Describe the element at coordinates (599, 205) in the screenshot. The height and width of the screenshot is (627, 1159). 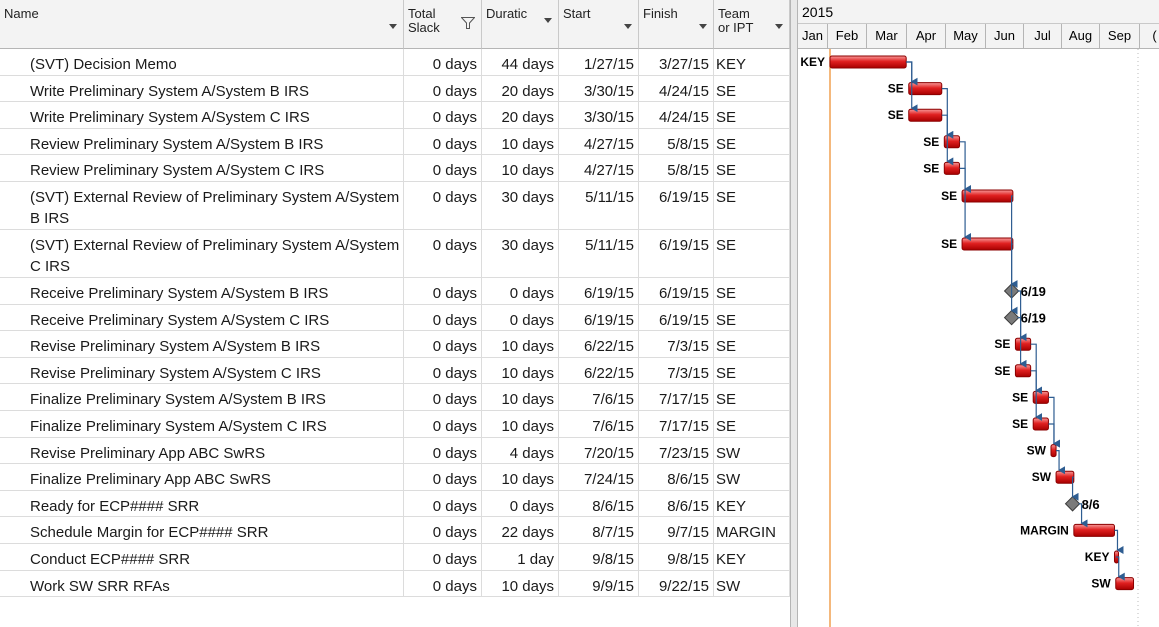
I see `cell-start: 5/11/15` at that location.